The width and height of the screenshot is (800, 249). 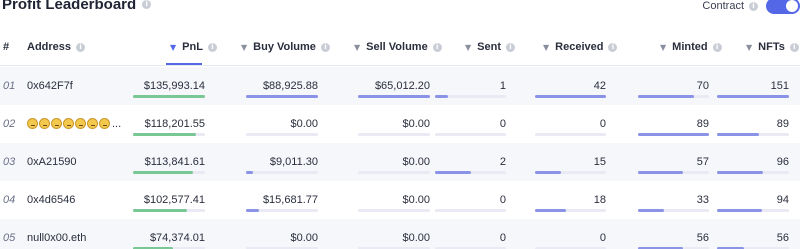 I want to click on address-link: 0xA21590, so click(x=52, y=162).